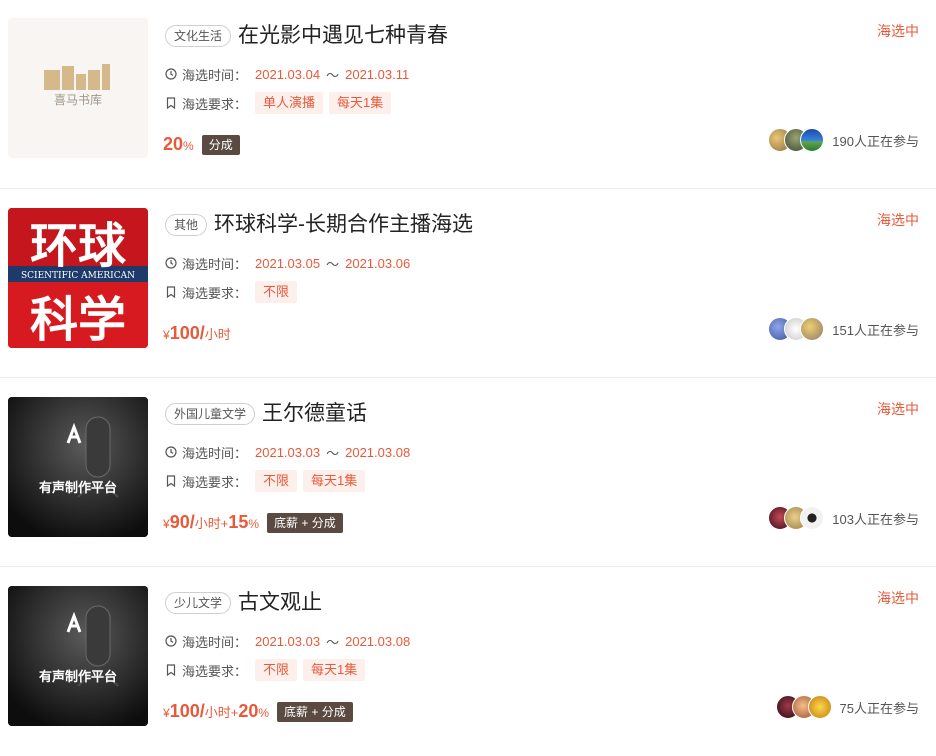  I want to click on cover-banner: SCIENTIFIC AMERICAN, so click(78, 276).